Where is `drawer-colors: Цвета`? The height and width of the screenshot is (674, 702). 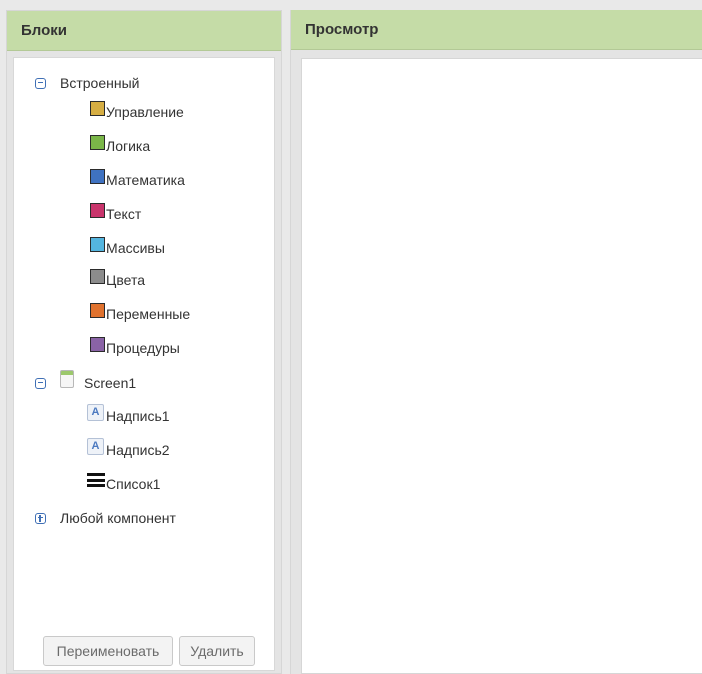 drawer-colors: Цвета is located at coordinates (117, 278).